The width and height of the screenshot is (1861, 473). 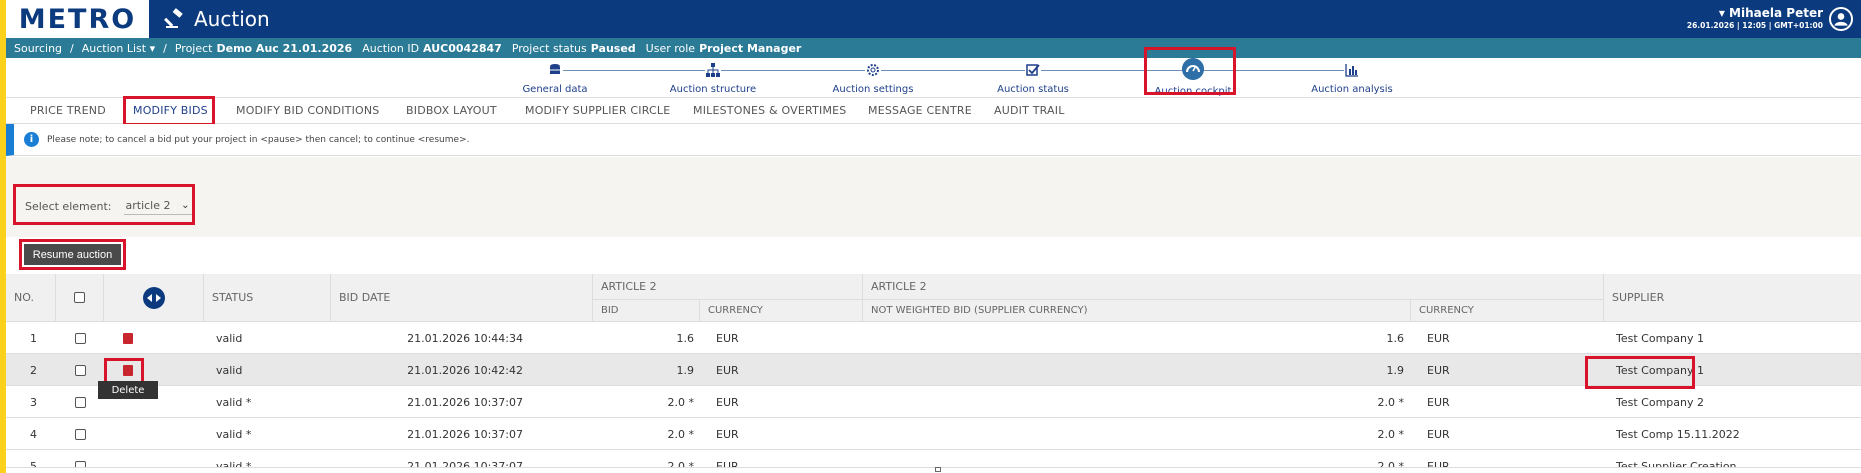 I want to click on col-header-currency-2: CURRENCY, so click(x=1507, y=311).